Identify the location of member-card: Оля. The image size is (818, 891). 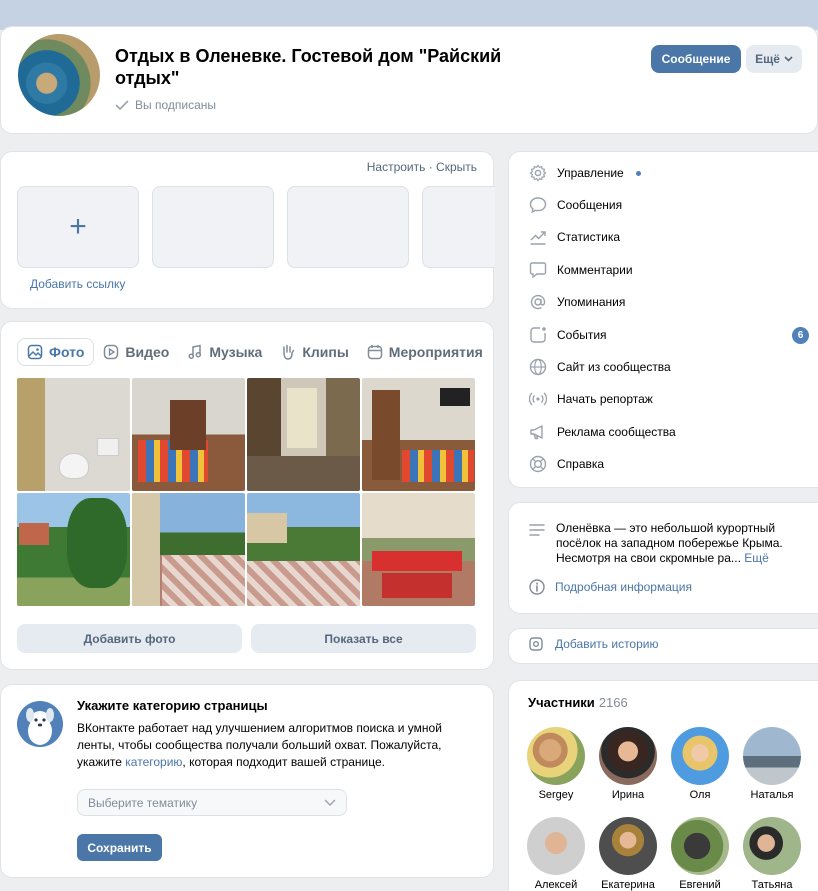
(700, 764).